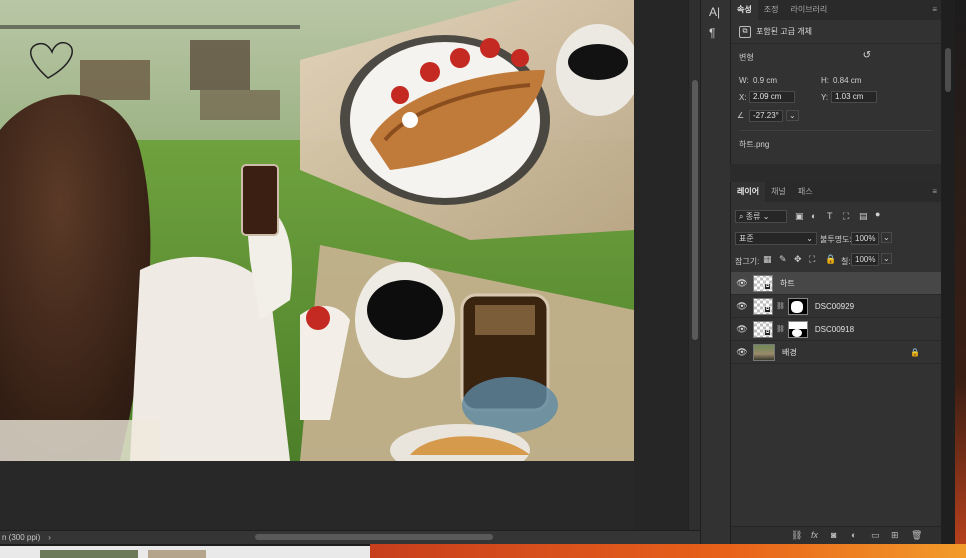 This screenshot has height=558, width=966. I want to click on blend-mode-select: 표준 ⌄, so click(776, 238).